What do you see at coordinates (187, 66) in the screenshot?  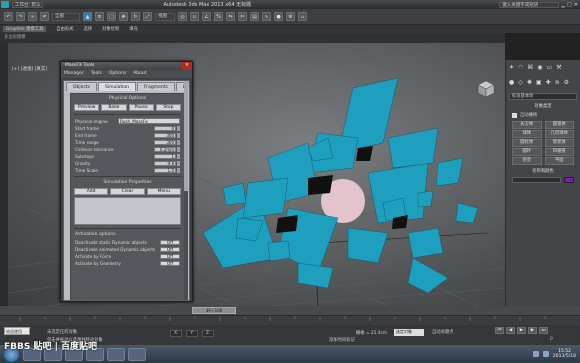 I see `dialog-close-icon: ✕` at bounding box center [187, 66].